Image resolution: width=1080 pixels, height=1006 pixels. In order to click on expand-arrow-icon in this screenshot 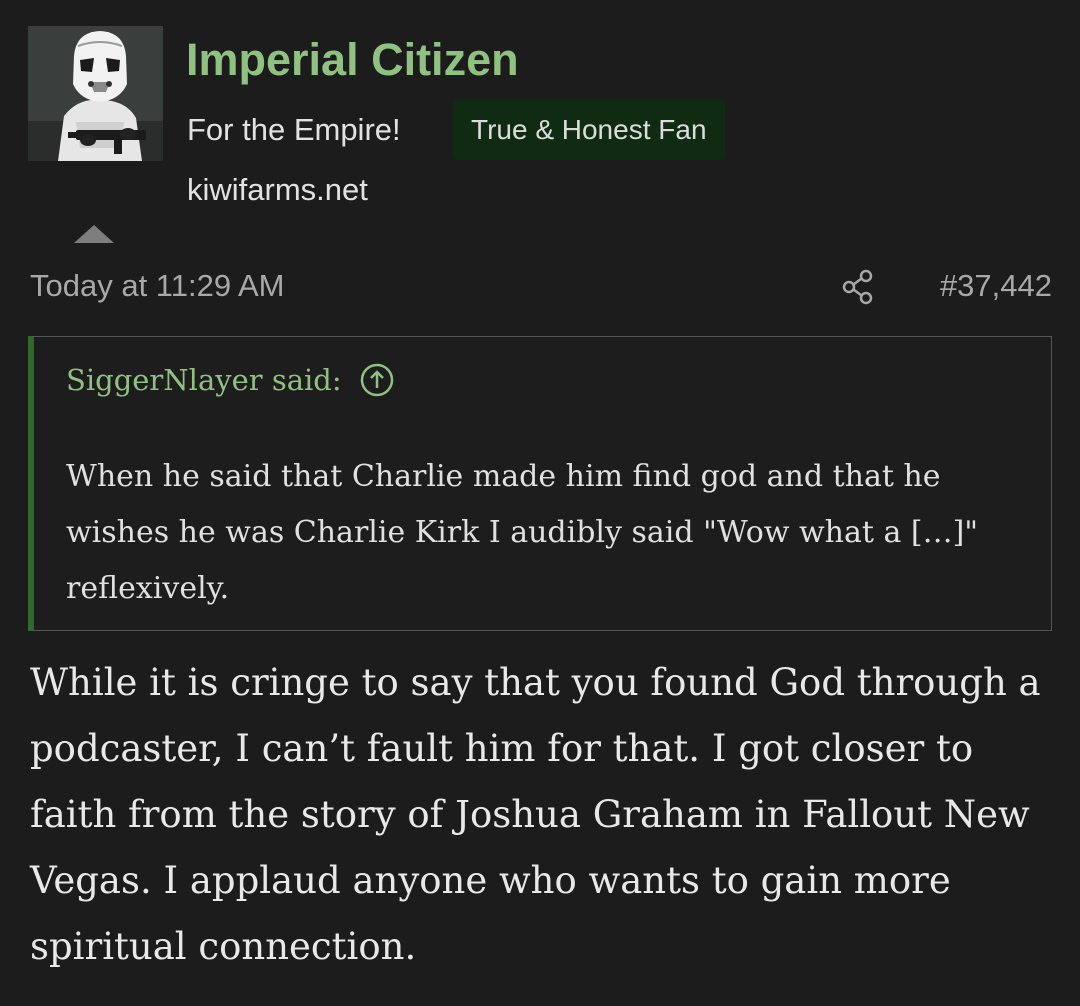, I will do `click(94, 234)`.